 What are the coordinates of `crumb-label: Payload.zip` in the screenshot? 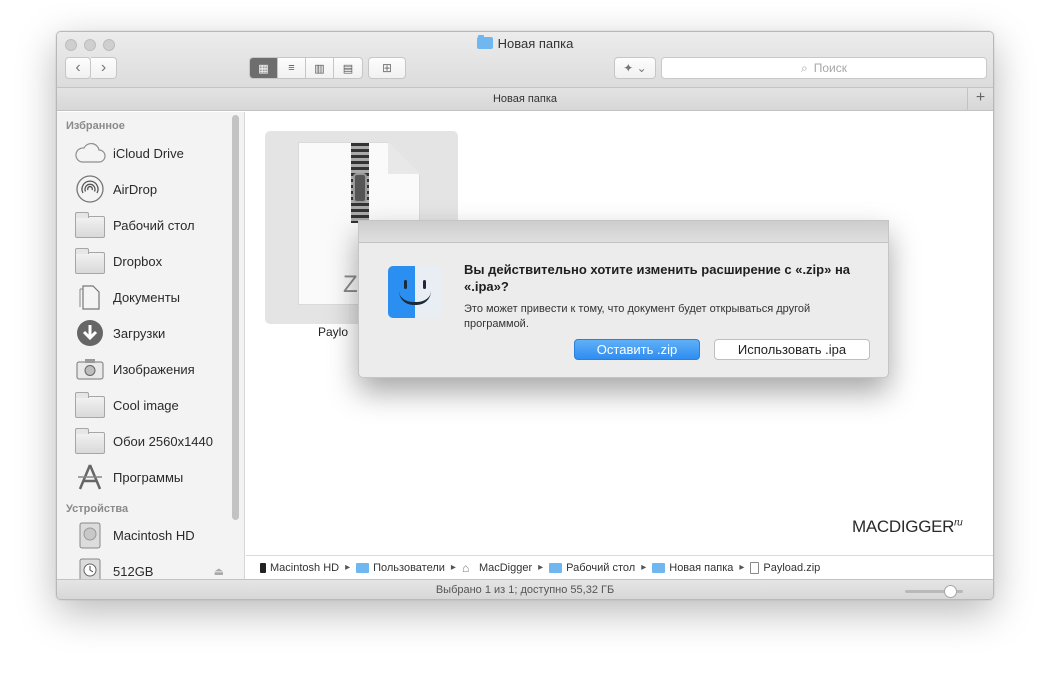 It's located at (792, 567).